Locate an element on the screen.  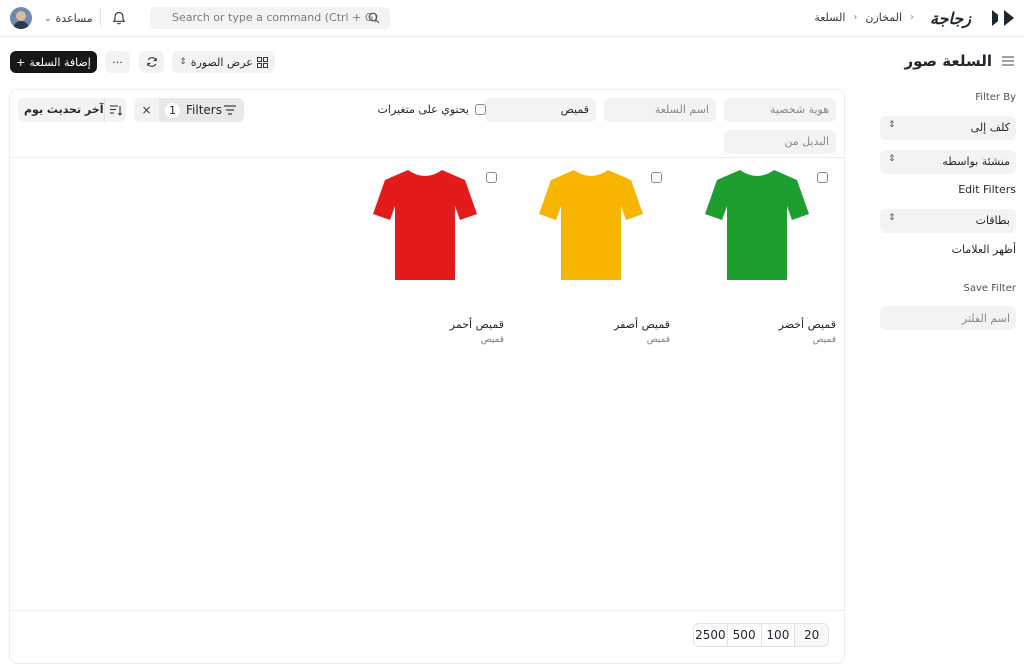
clear-filters-icon: × is located at coordinates (146, 110).